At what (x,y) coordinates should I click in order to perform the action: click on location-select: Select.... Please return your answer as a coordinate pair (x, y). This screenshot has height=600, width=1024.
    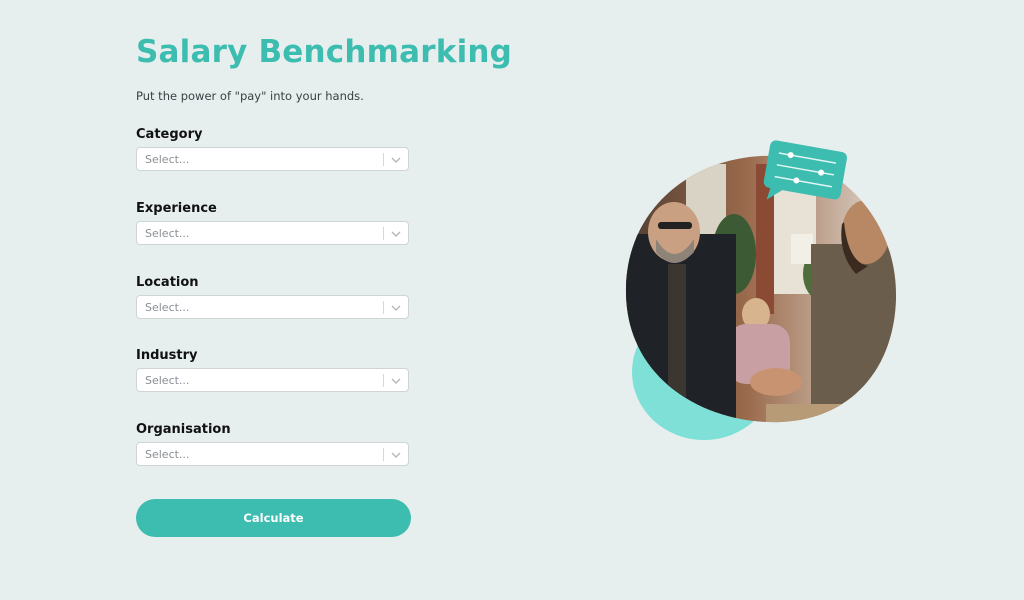
    Looking at the image, I should click on (272, 307).